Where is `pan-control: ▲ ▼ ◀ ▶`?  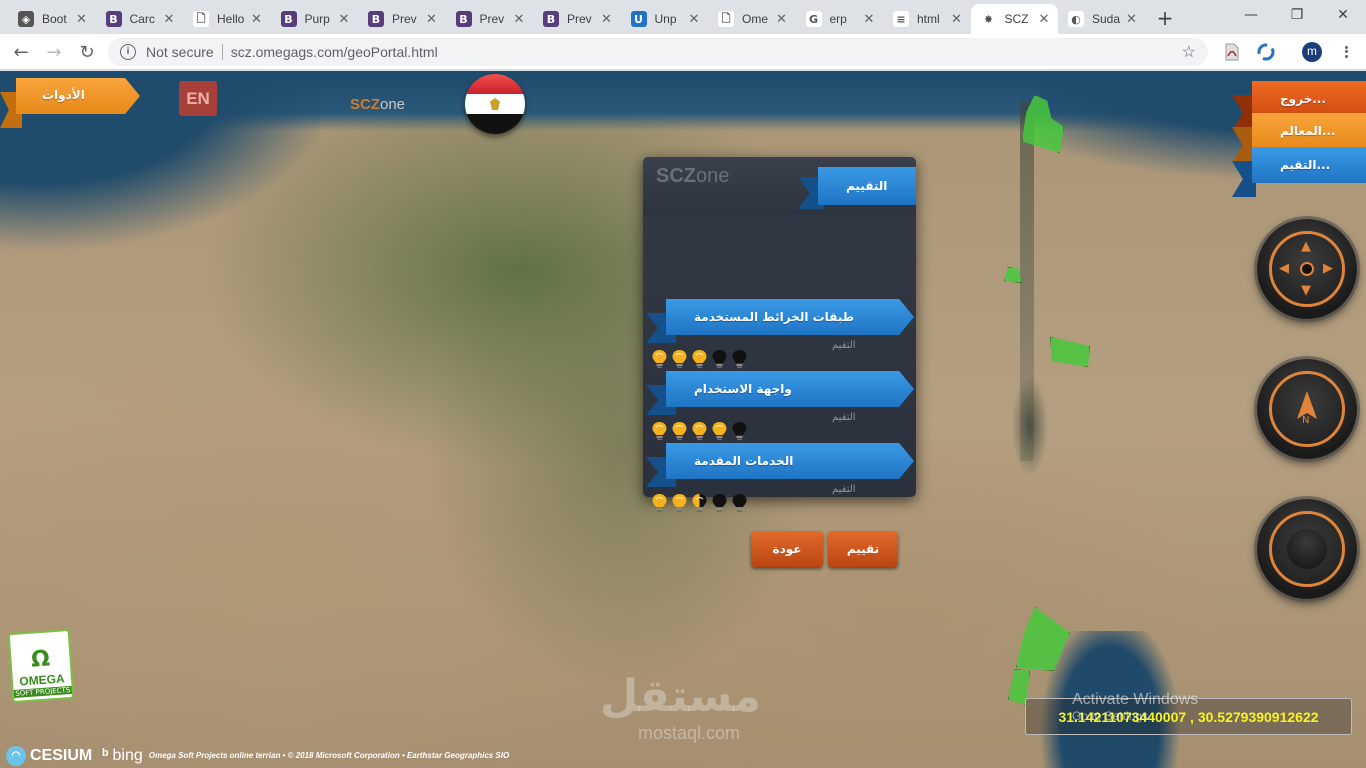 pan-control: ▲ ▼ ◀ ▶ is located at coordinates (1307, 269).